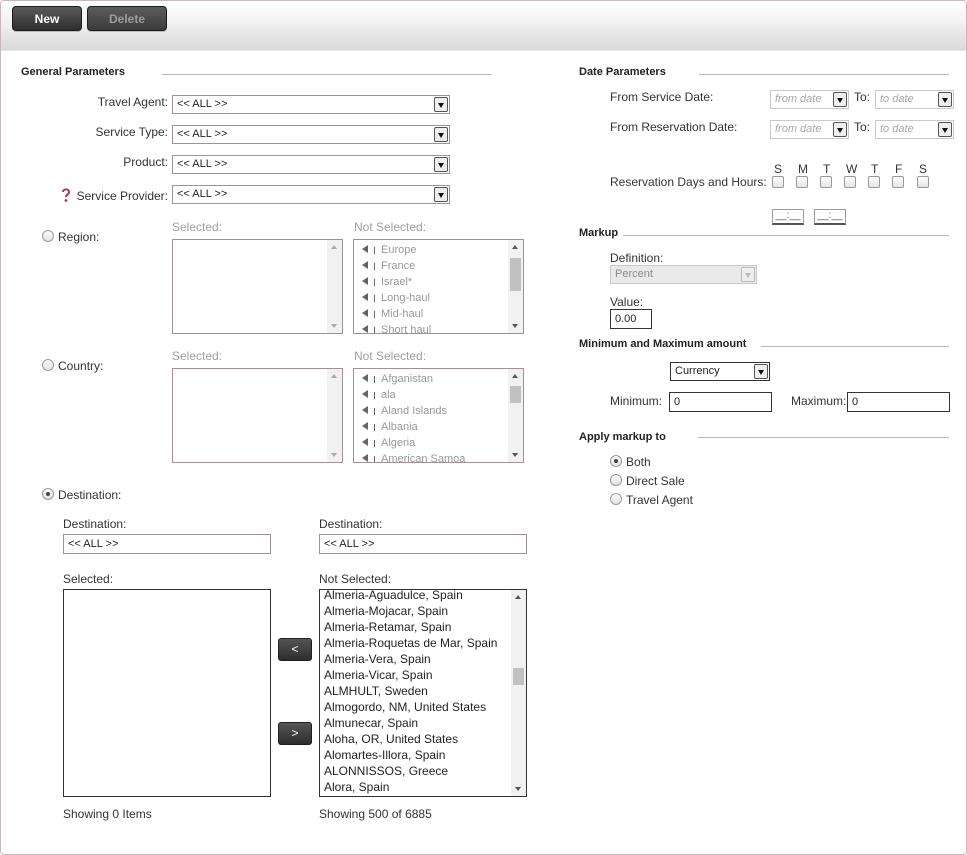 The height and width of the screenshot is (855, 967). What do you see at coordinates (90, 495) in the screenshot?
I see `destination-label: Destination:` at bounding box center [90, 495].